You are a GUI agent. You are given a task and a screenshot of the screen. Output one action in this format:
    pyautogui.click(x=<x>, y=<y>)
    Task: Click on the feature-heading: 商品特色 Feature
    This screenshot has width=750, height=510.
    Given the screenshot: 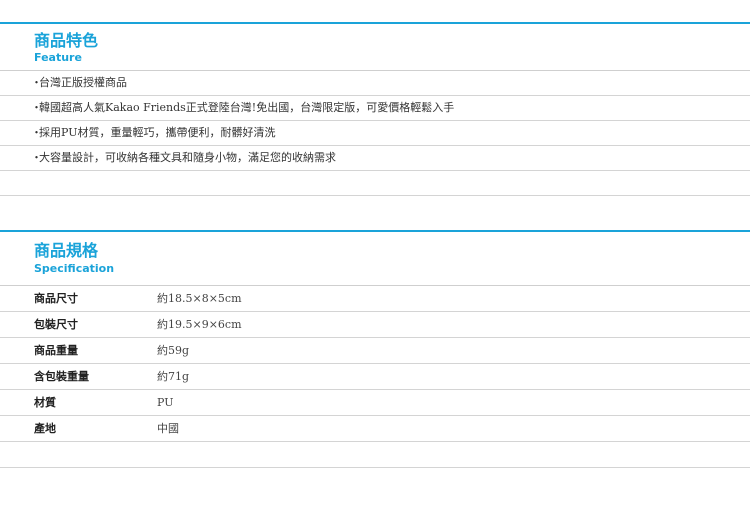 What is the action you would take?
    pyautogui.click(x=375, y=47)
    